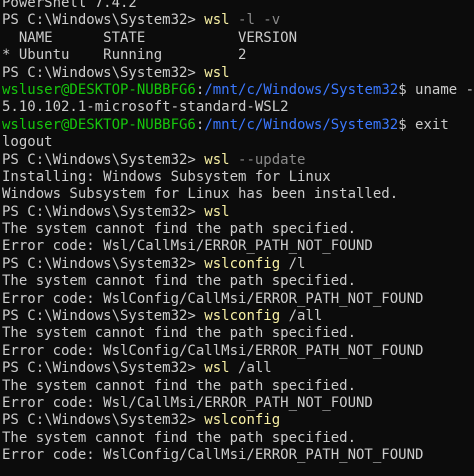  I want to click on terminal-segment-param: --update, so click(267, 159).